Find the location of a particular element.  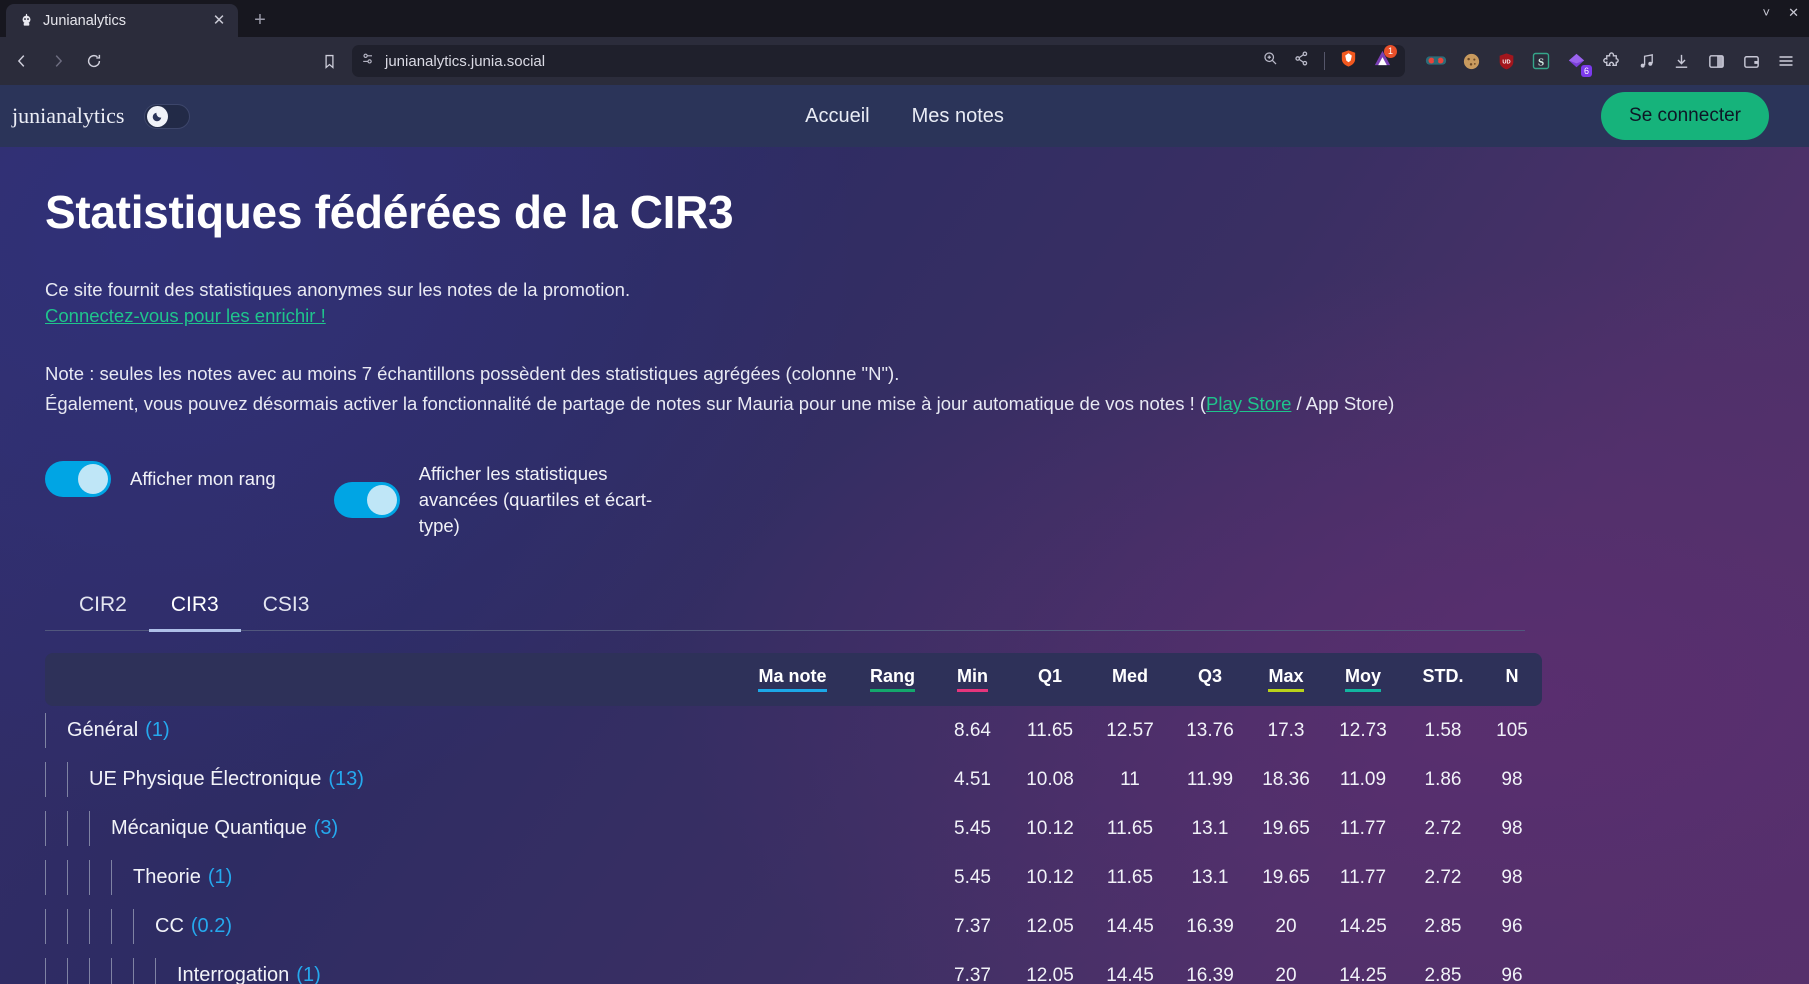

wallet-icon is located at coordinates (1751, 61).